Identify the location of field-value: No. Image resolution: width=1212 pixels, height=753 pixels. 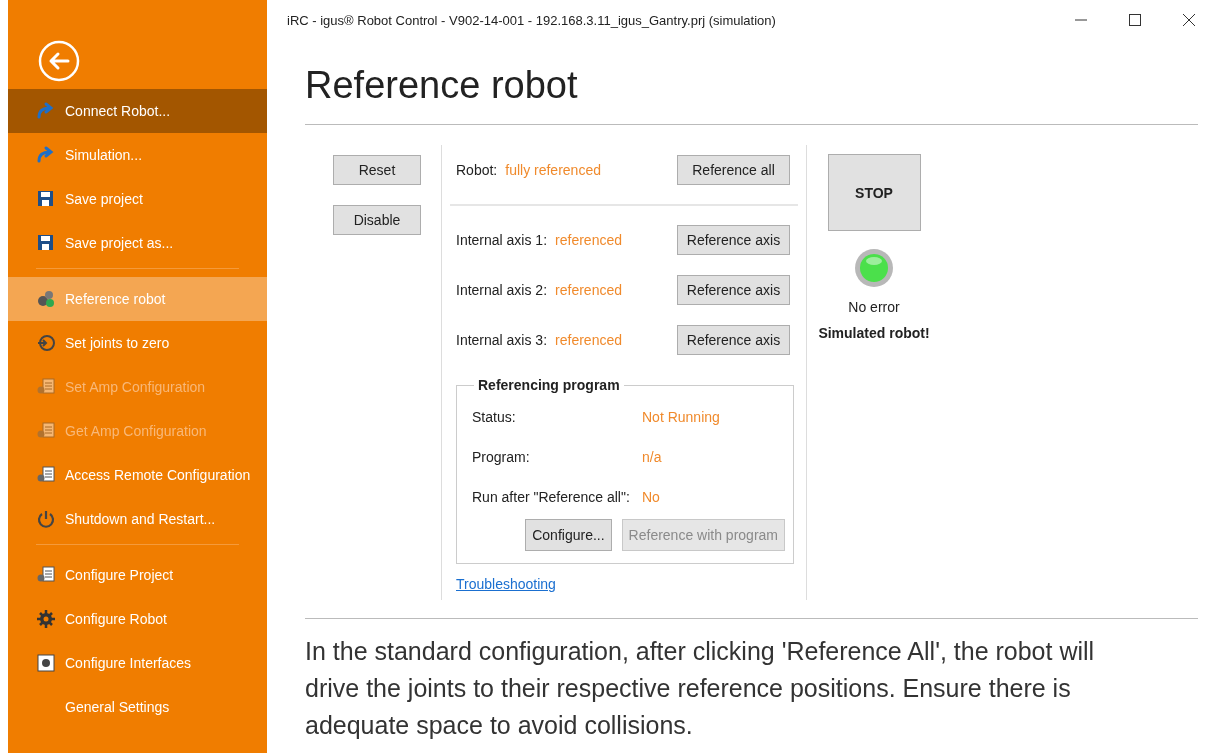
(651, 497).